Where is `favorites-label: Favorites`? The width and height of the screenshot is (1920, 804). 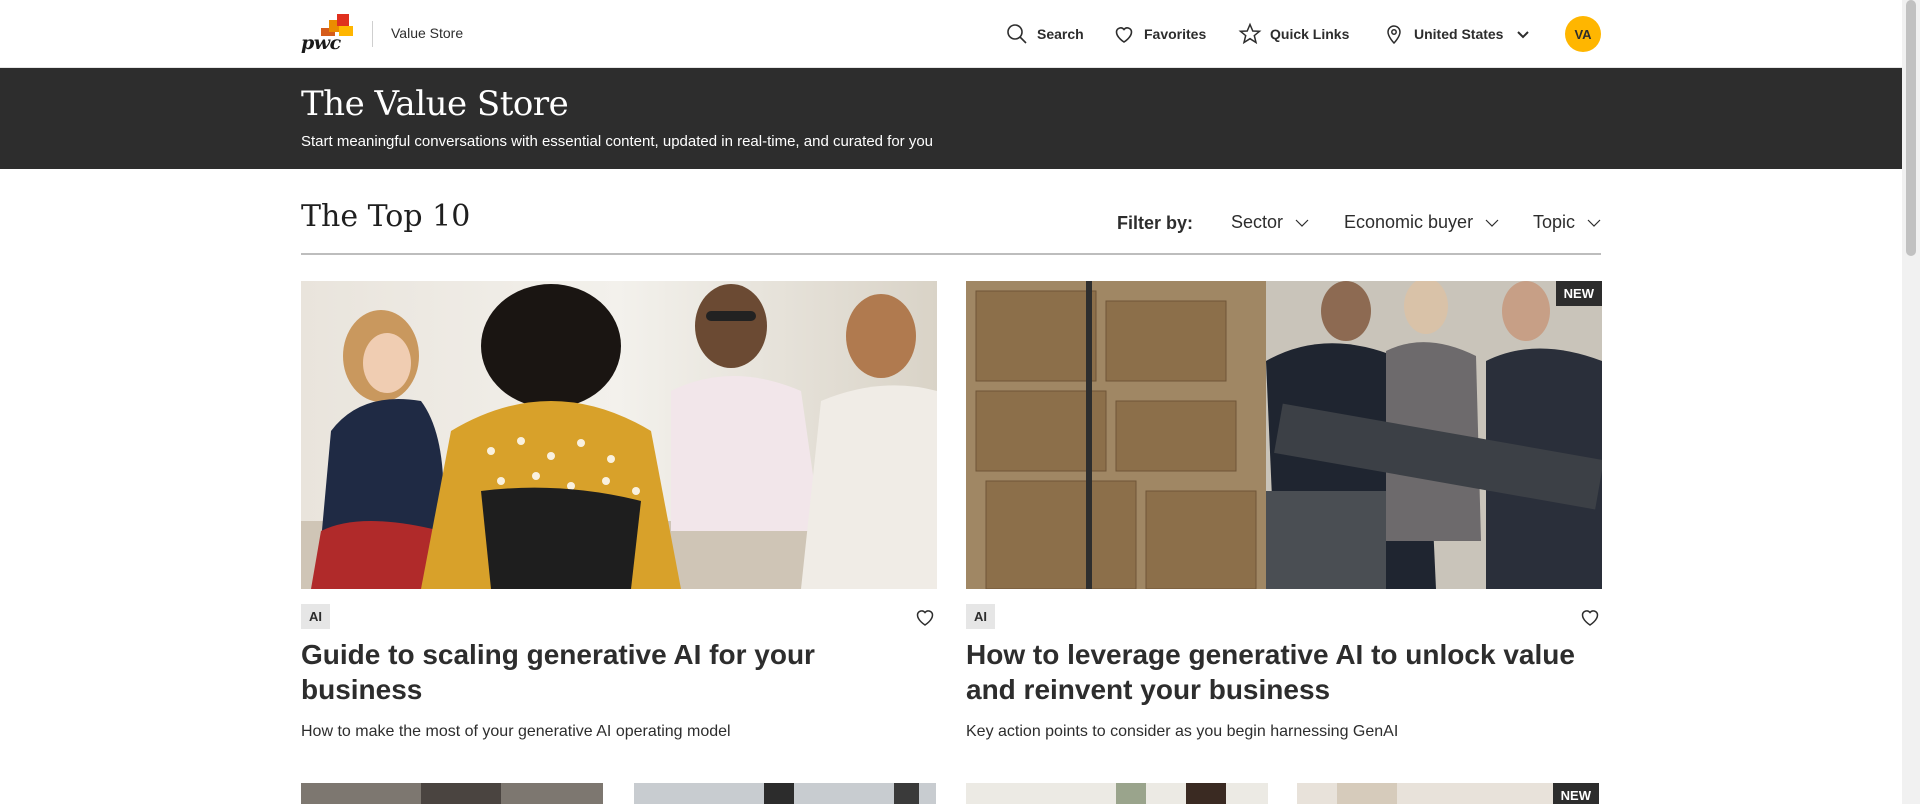
favorites-label: Favorites is located at coordinates (1175, 34).